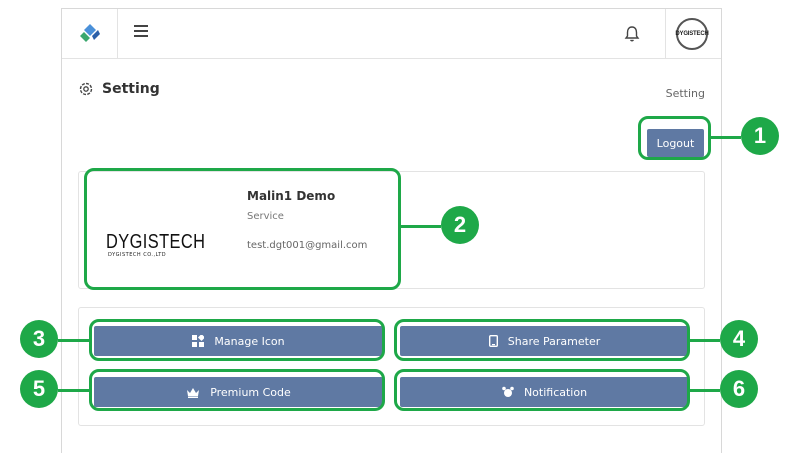 This screenshot has height=453, width=786. What do you see at coordinates (739, 389) in the screenshot?
I see `annotation-badge-6: 6` at bounding box center [739, 389].